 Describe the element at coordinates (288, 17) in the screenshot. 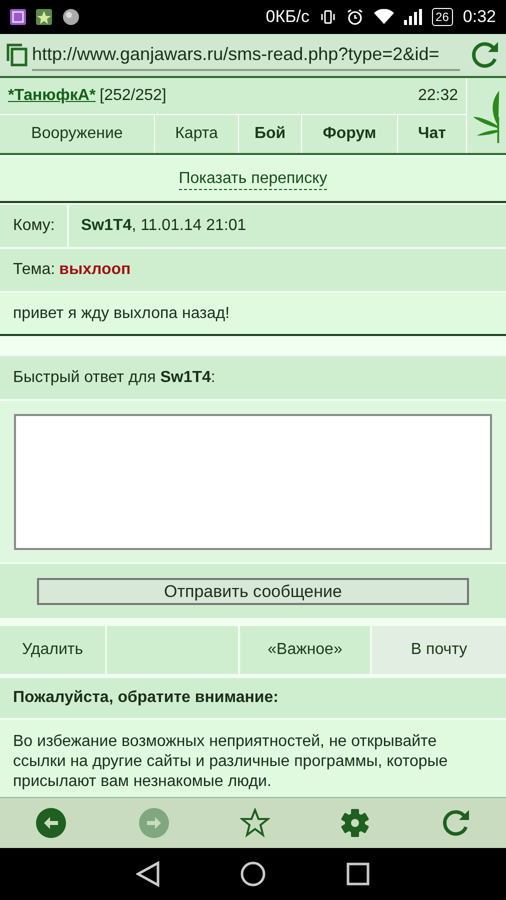

I see `network-speed: 0КБ/с` at that location.